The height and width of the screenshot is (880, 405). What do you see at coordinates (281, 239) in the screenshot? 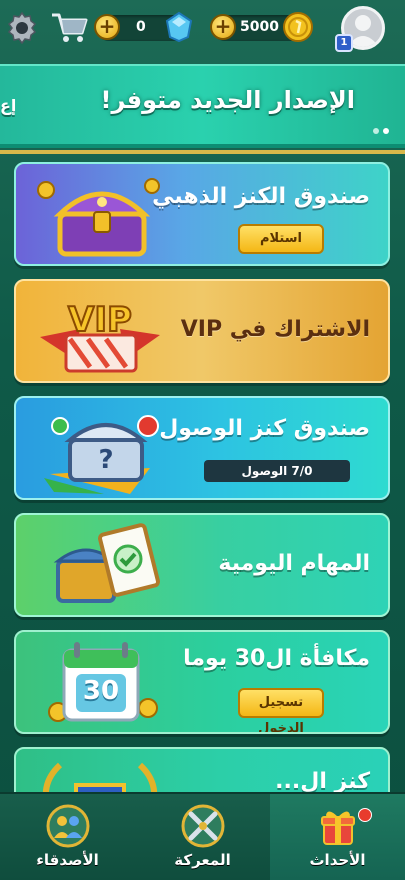
I see `claim-button: استلام` at bounding box center [281, 239].